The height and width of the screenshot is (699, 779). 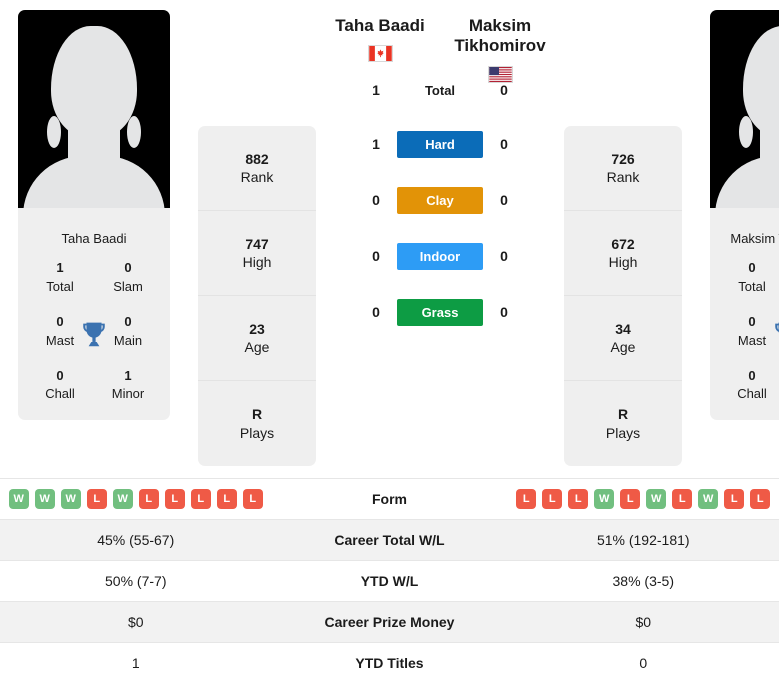 What do you see at coordinates (60, 386) in the screenshot?
I see `left-titles-chall: 0 Chall` at bounding box center [60, 386].